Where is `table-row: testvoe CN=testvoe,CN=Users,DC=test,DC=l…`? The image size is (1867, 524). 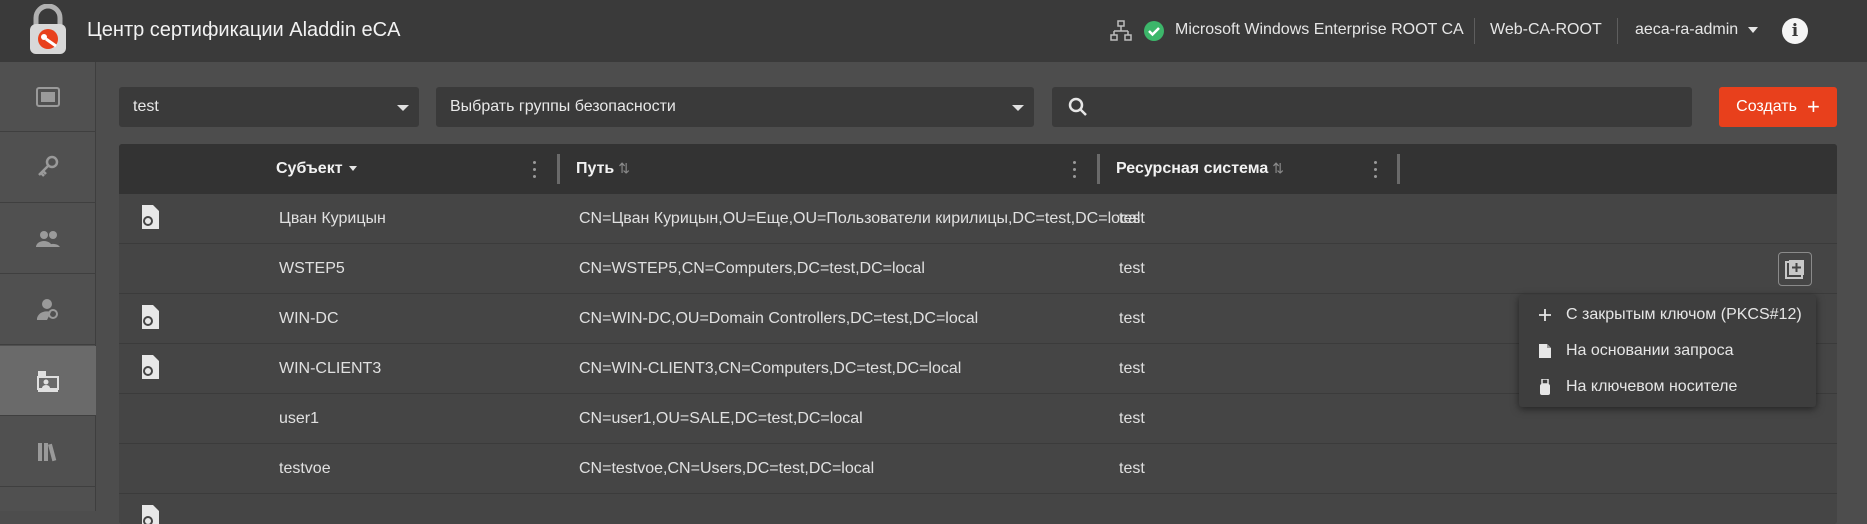
table-row: testvoe CN=testvoe,CN=Users,DC=test,DC=l… is located at coordinates (978, 469).